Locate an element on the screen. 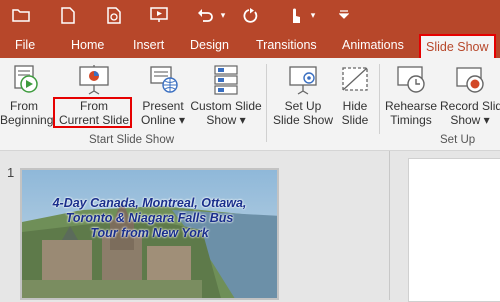 The width and height of the screenshot is (500, 302). custom-slide-show-label-2: Show ▾ is located at coordinates (226, 120).